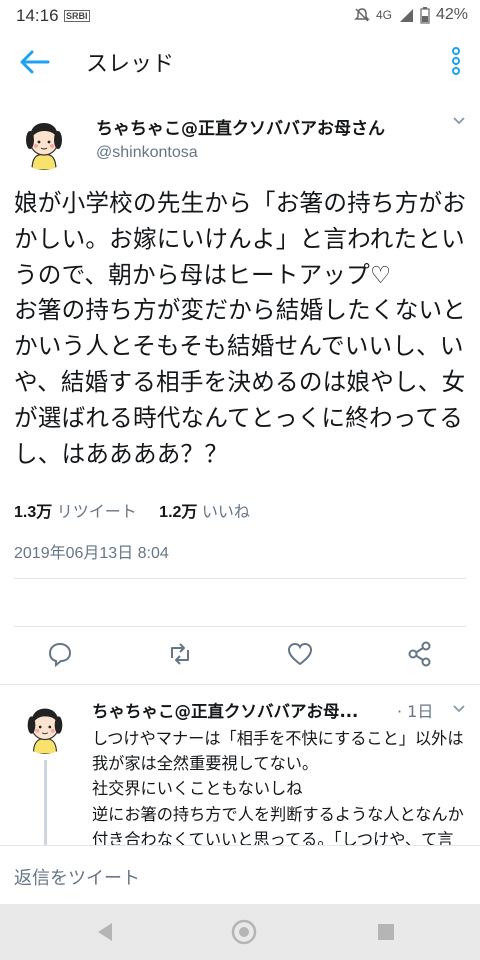 The width and height of the screenshot is (480, 960). Describe the element at coordinates (425, 15) in the screenshot. I see `battery-icon` at that location.